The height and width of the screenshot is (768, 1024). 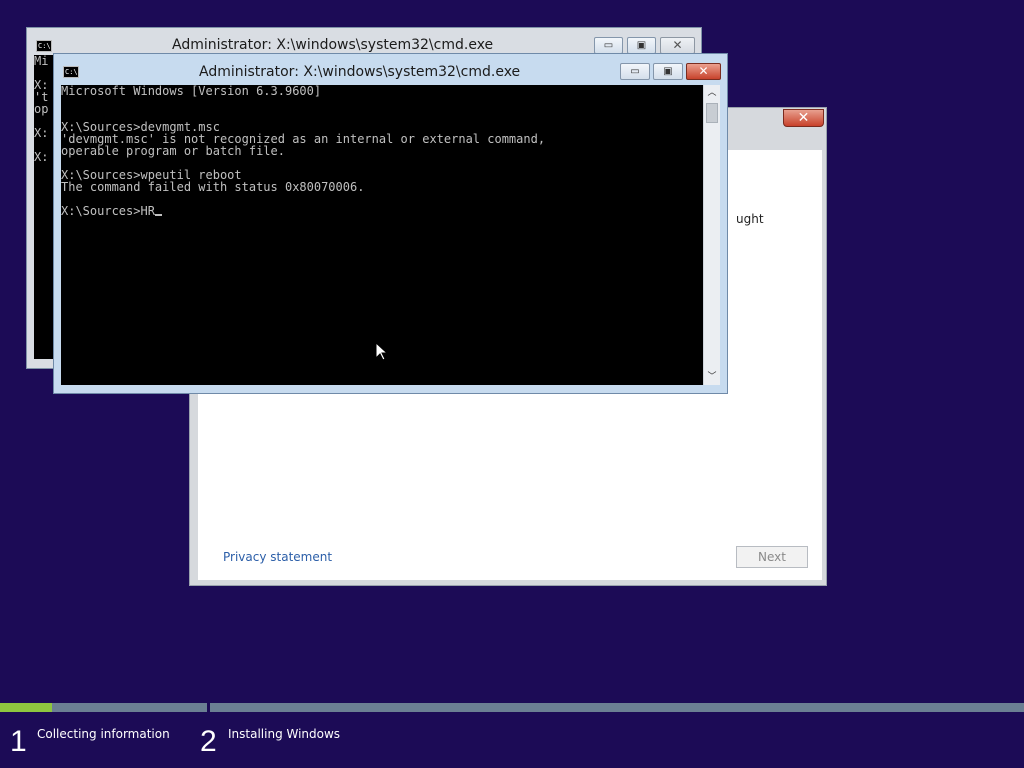 I want to click on console-line: Mi, so click(x=41, y=61).